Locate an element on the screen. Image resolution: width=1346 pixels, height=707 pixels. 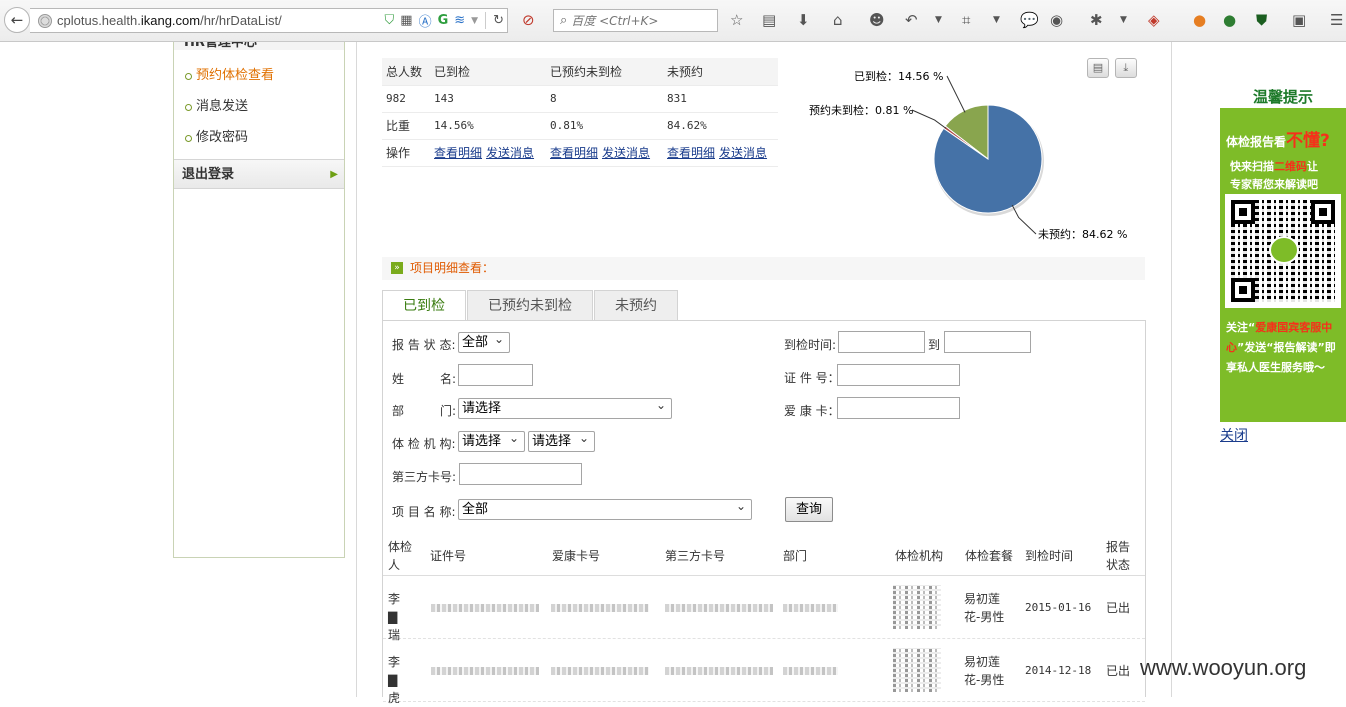
leaf-icon: ● is located at coordinates (1229, 20).